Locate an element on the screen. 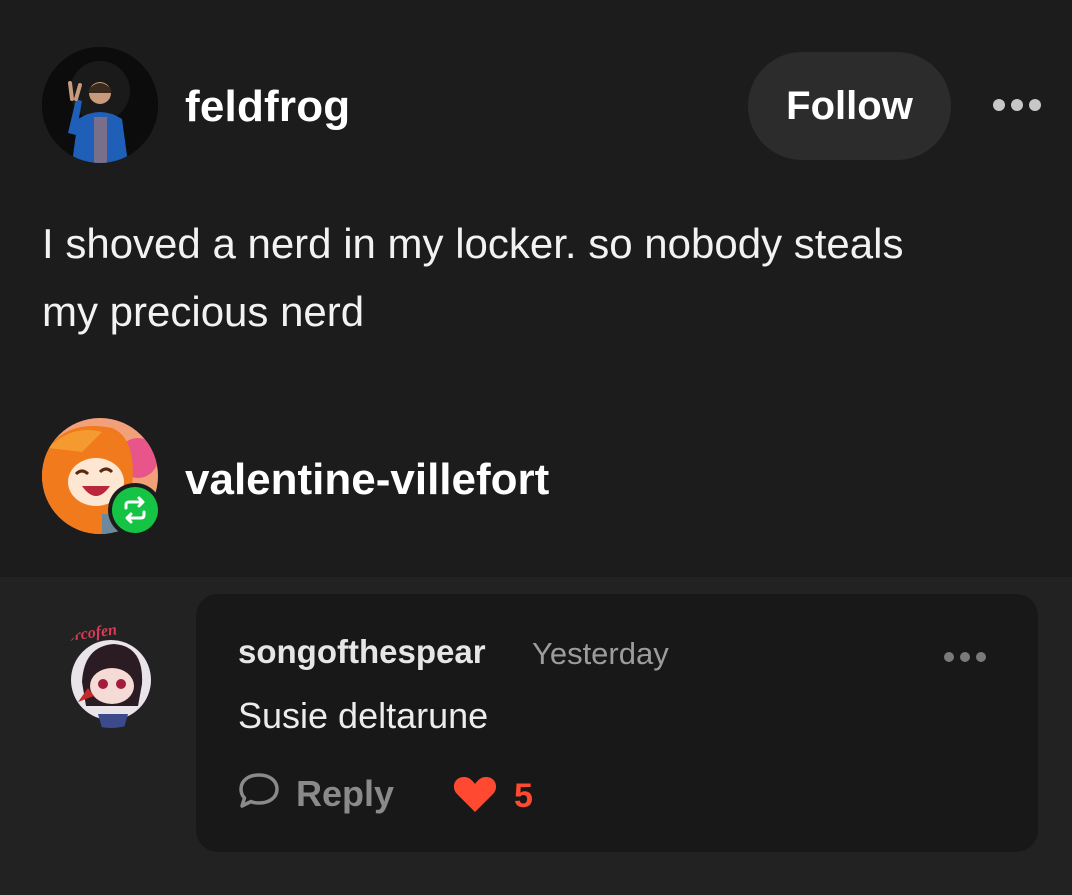 This screenshot has height=895, width=1072. reply-avatar: forcofen is located at coordinates (111, 675).